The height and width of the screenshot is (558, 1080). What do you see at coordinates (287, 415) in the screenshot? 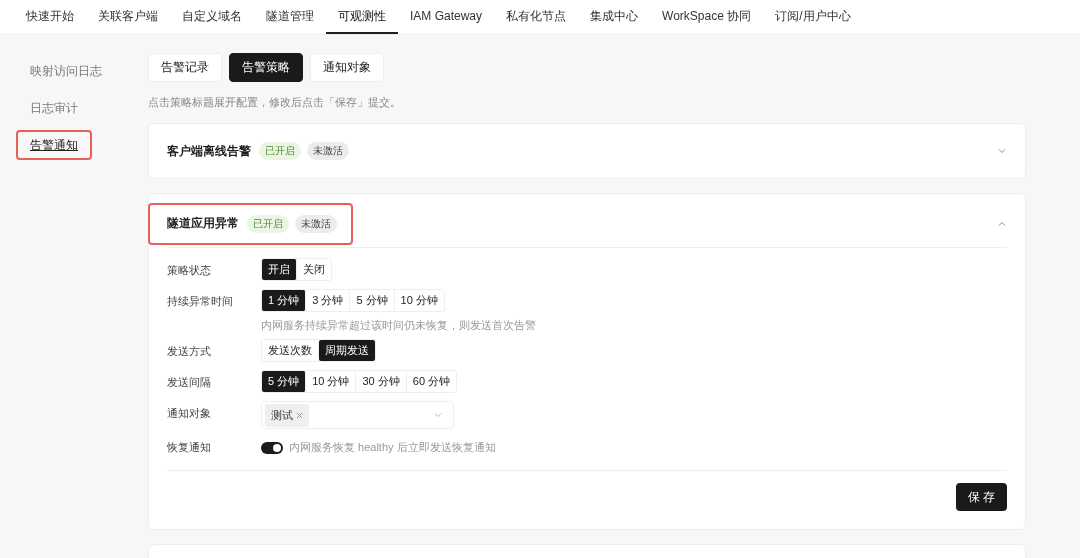
I see `selected-tag: 测试` at bounding box center [287, 415].